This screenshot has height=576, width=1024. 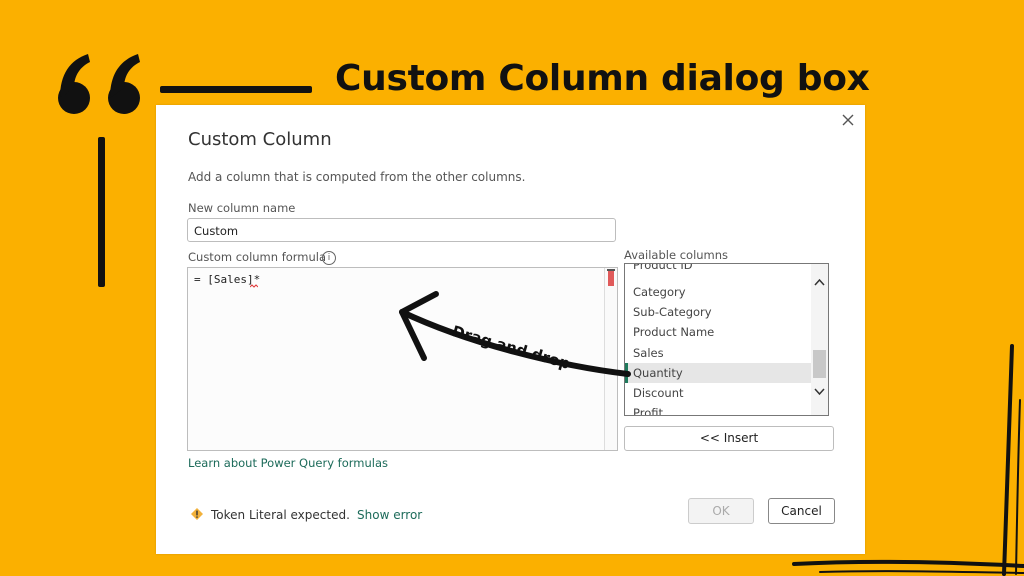 What do you see at coordinates (848, 120) in the screenshot?
I see `close-icon` at bounding box center [848, 120].